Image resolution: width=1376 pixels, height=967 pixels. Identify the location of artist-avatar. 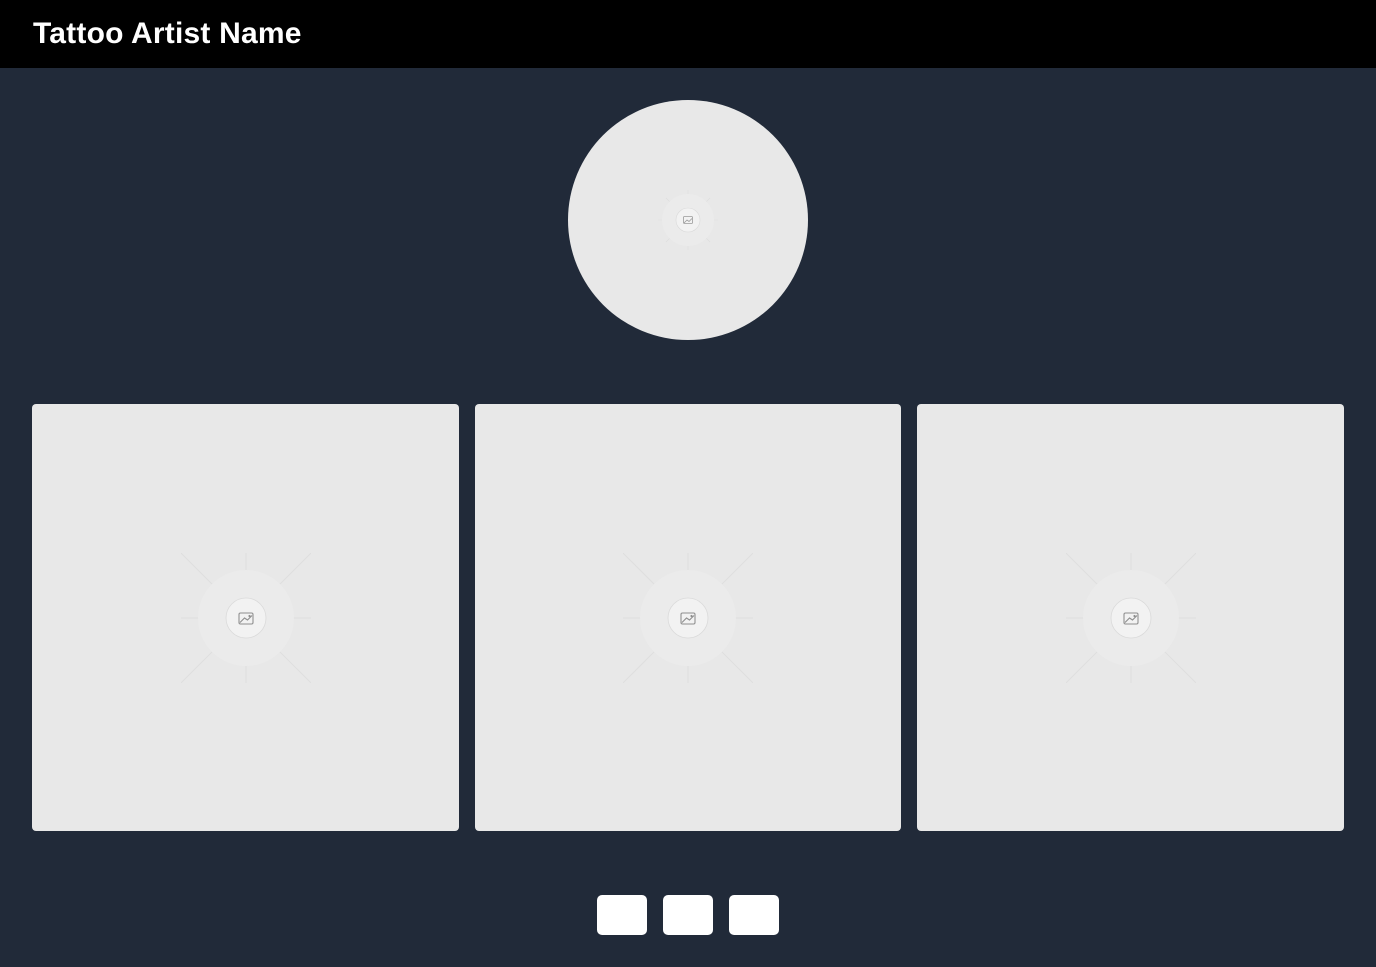
(688, 220).